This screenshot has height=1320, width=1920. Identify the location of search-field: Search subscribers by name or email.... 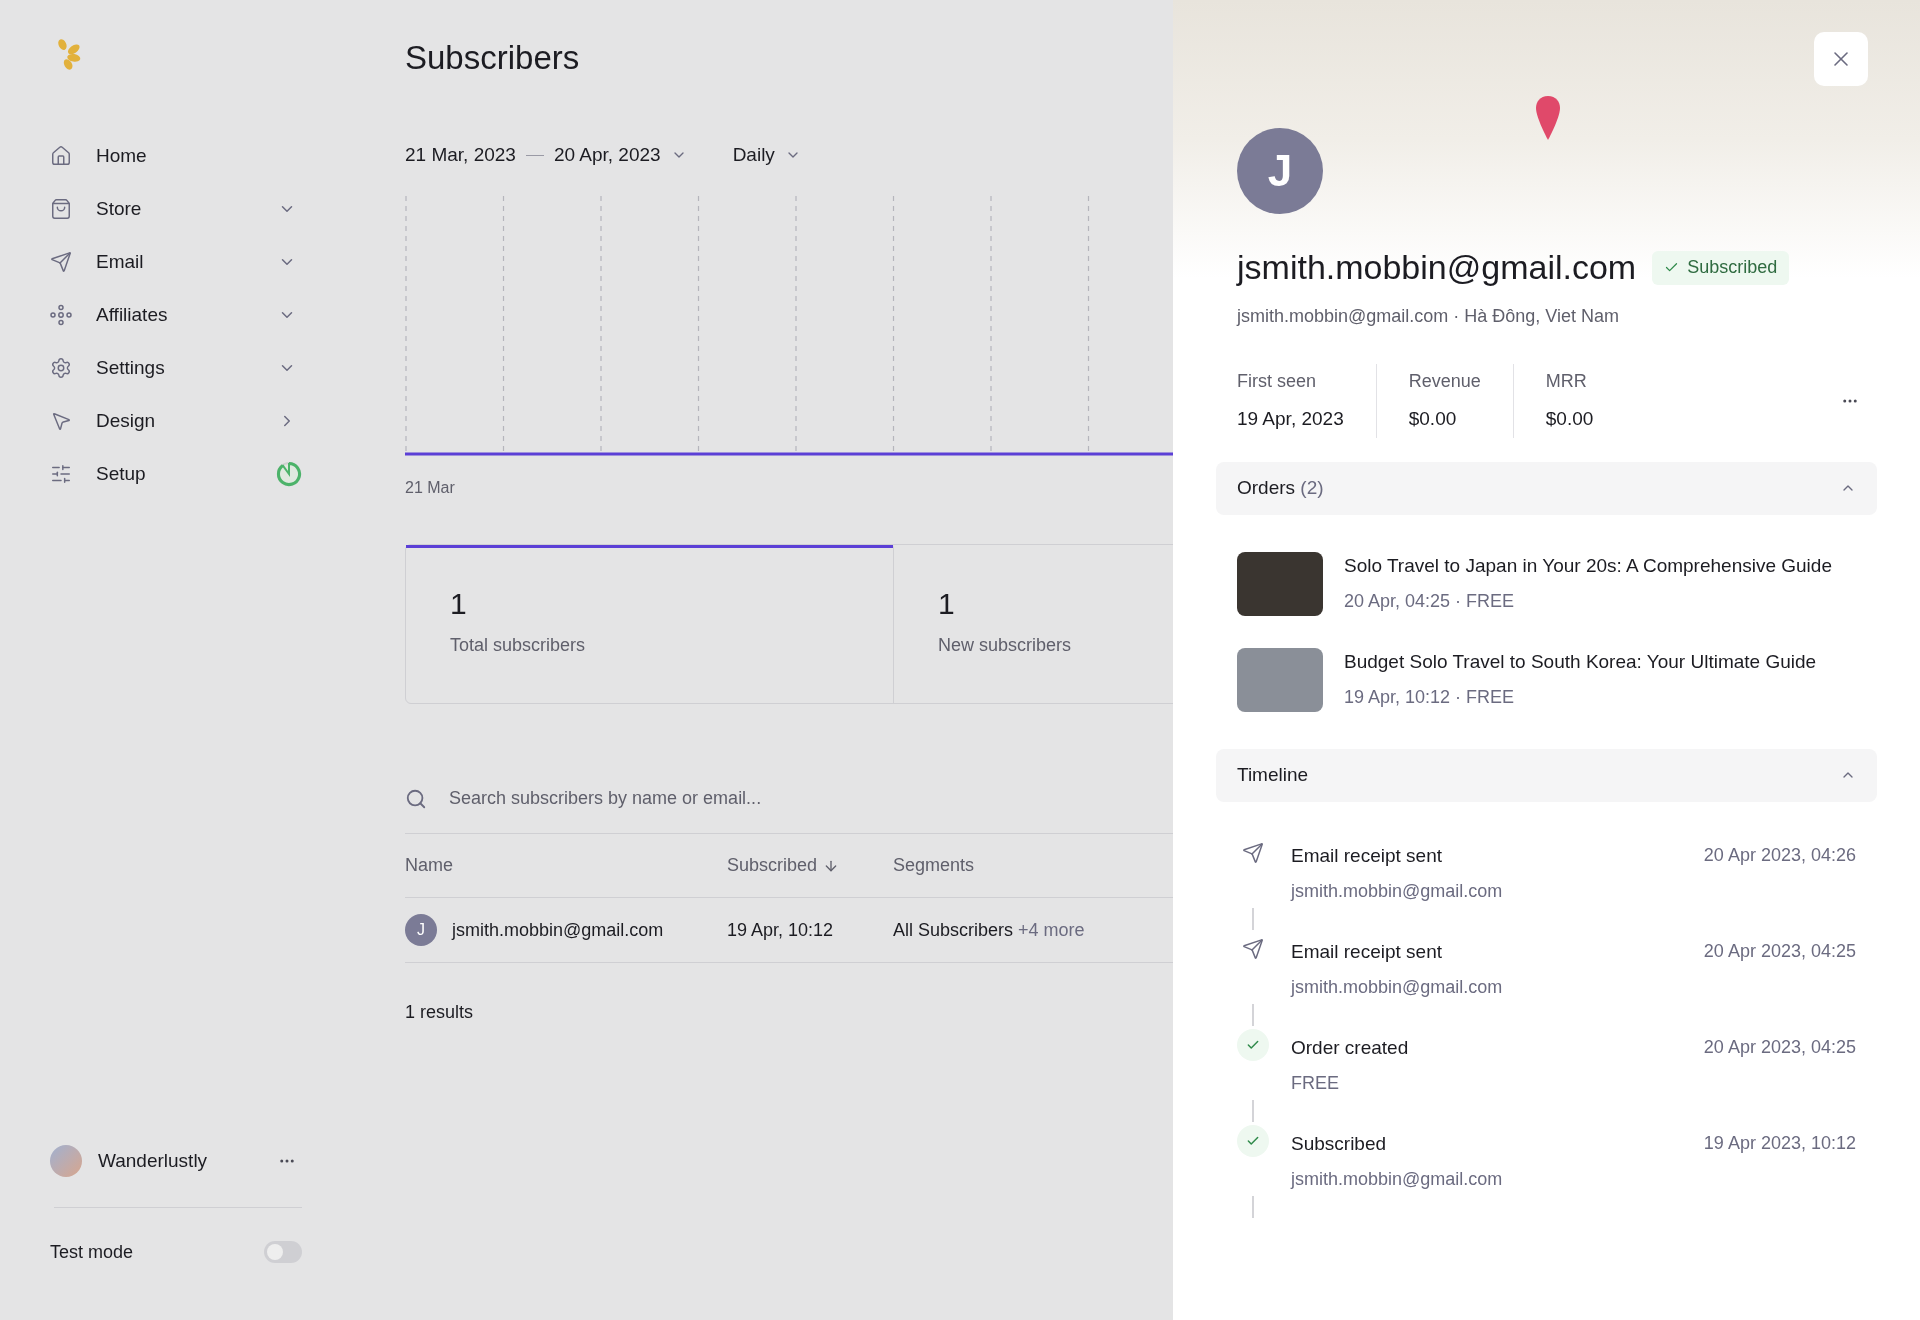
(749, 798).